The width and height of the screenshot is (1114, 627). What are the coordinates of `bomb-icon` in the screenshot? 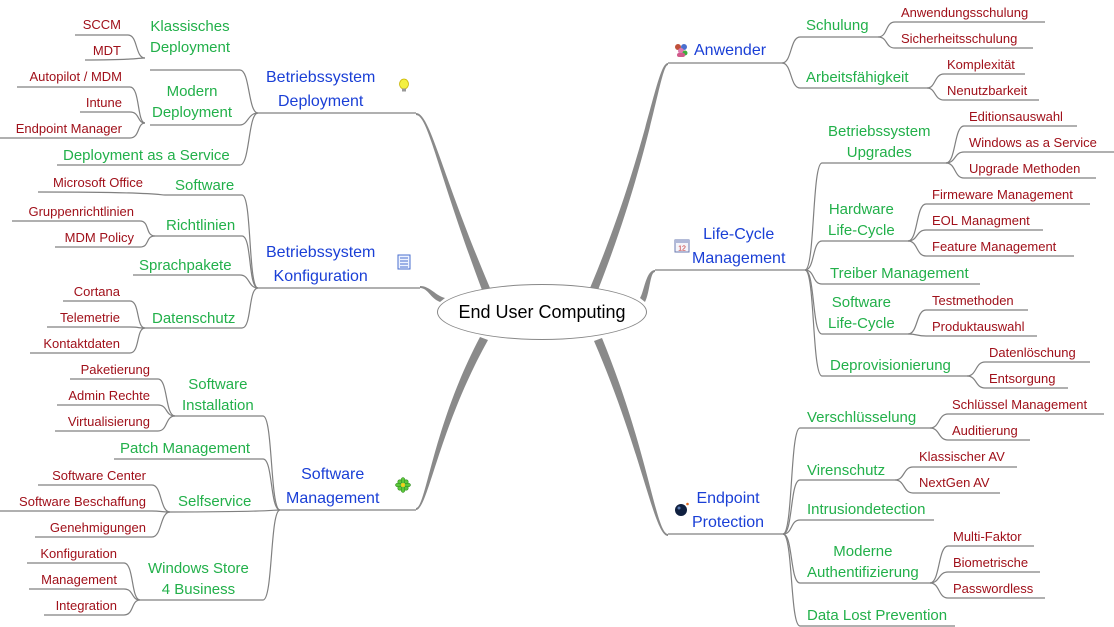 It's located at (682, 509).